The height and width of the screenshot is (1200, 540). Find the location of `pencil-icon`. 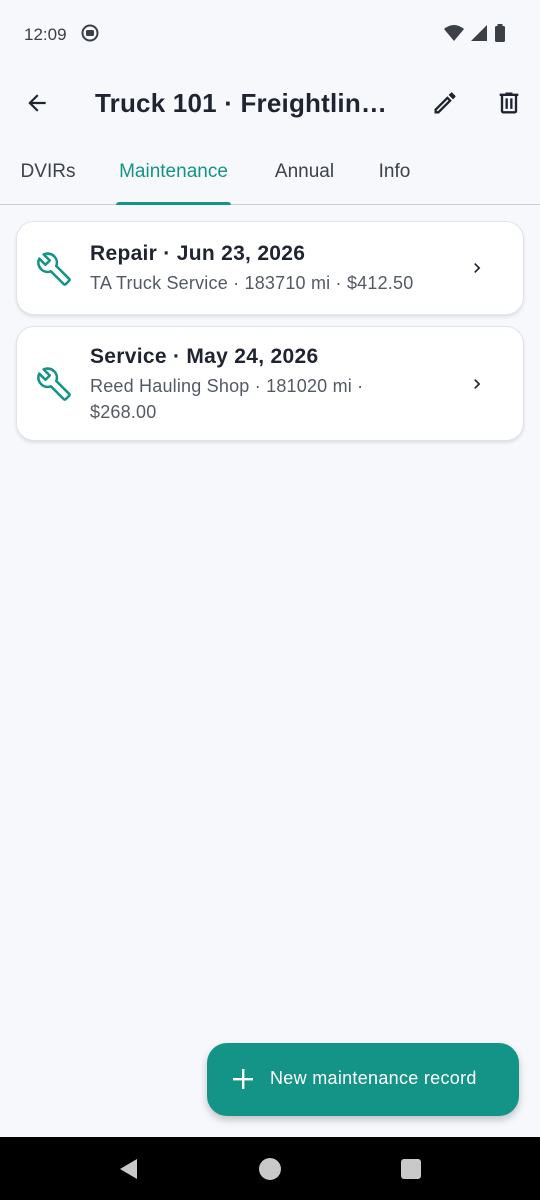

pencil-icon is located at coordinates (445, 105).